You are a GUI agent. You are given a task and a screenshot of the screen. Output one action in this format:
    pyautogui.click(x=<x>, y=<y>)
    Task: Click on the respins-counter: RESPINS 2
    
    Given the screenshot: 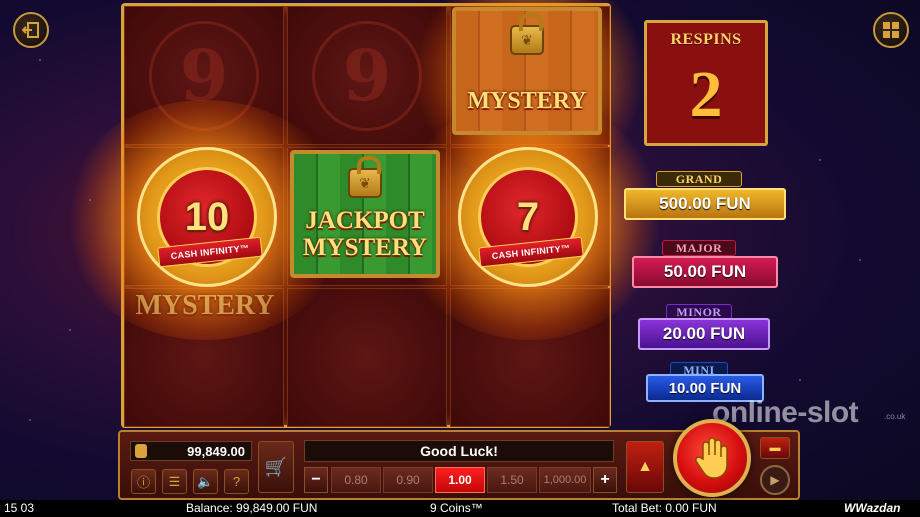 What is the action you would take?
    pyautogui.click(x=706, y=83)
    